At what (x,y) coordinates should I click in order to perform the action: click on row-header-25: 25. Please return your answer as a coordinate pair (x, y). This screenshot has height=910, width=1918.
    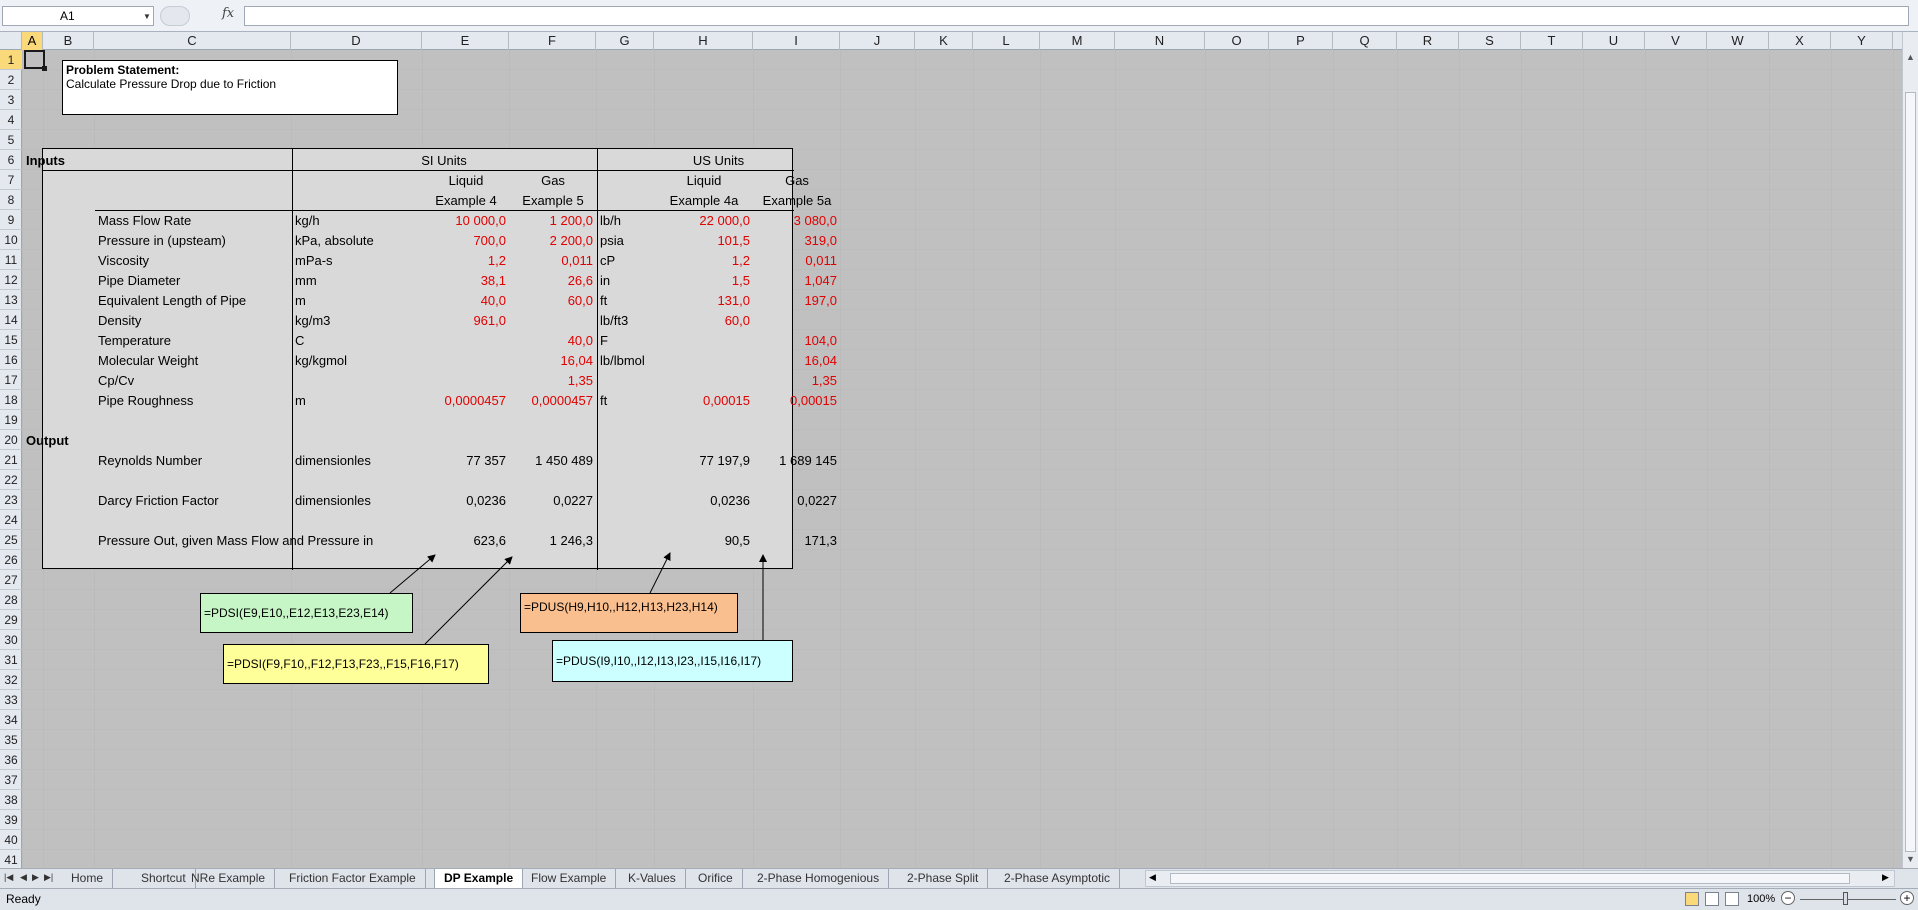
    Looking at the image, I should click on (11, 540).